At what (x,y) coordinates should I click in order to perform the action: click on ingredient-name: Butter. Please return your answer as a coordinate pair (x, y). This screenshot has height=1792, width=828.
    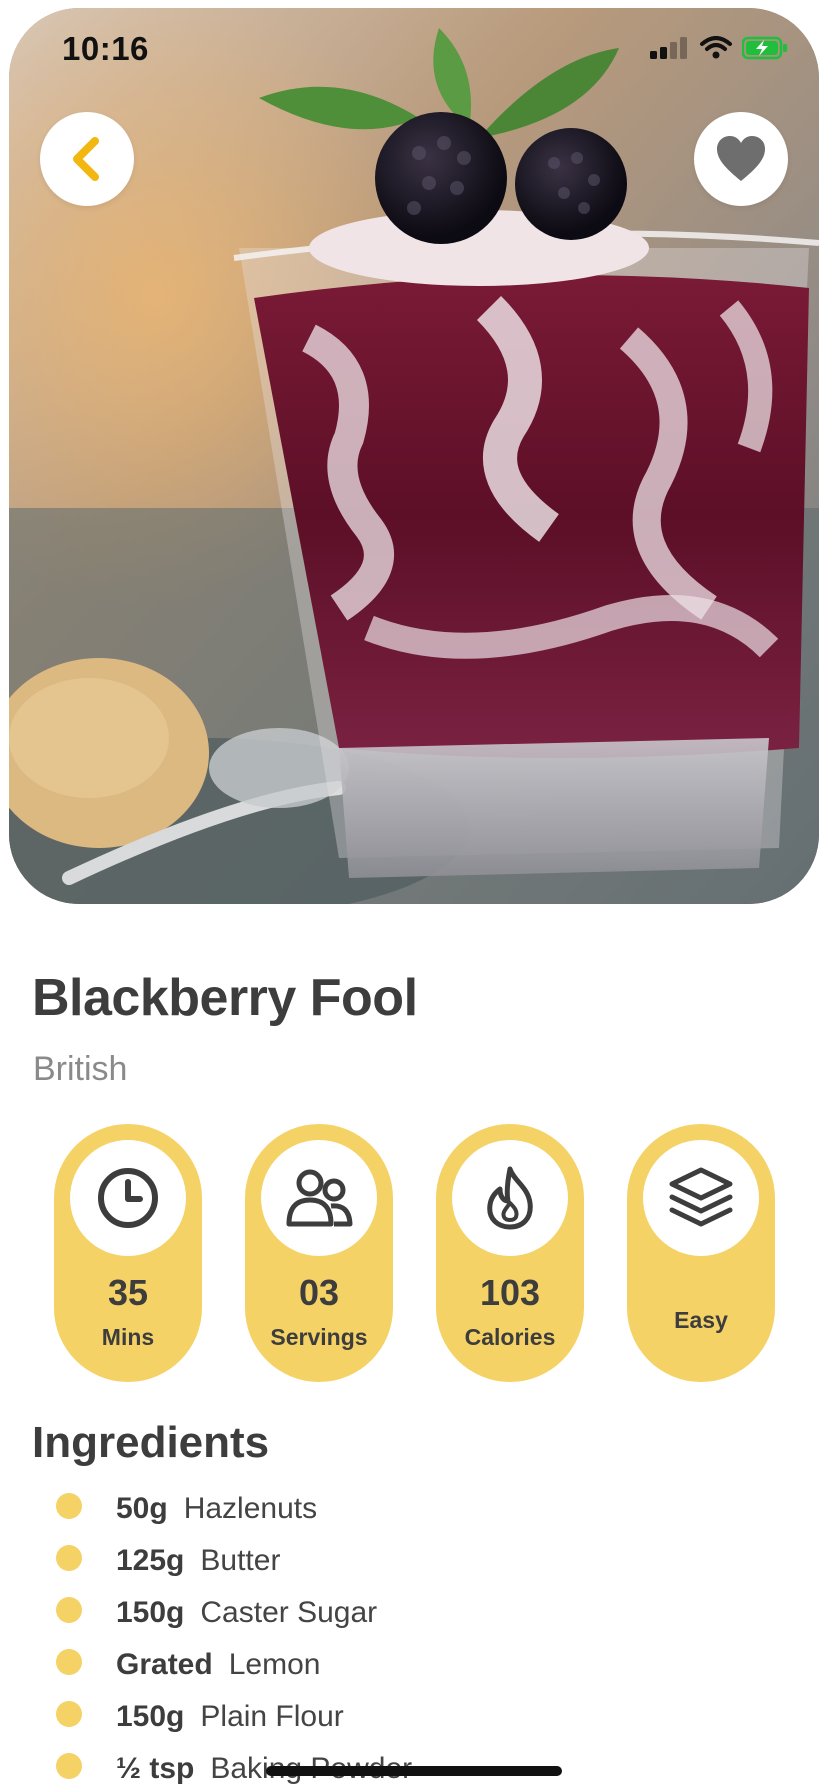
    Looking at the image, I should click on (240, 1560).